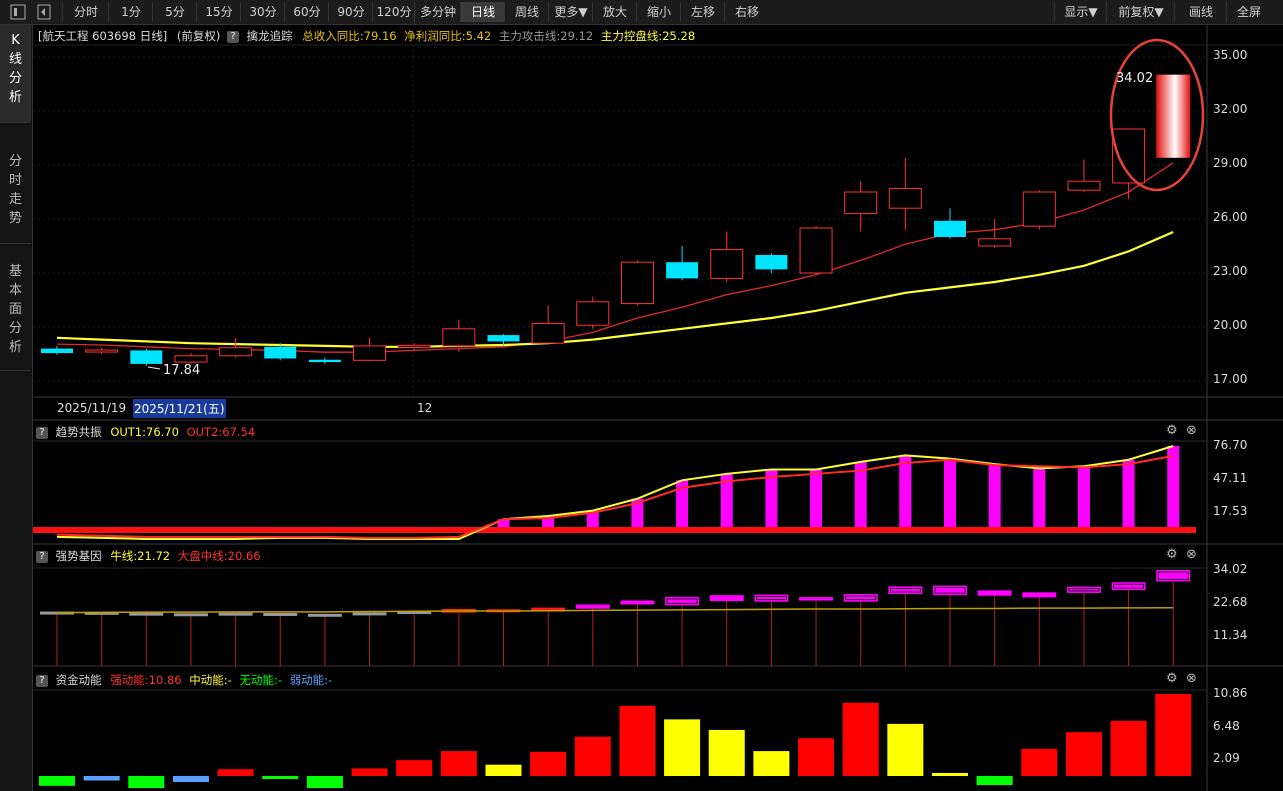  I want to click on tab-period-5: 30分, so click(262, 12).